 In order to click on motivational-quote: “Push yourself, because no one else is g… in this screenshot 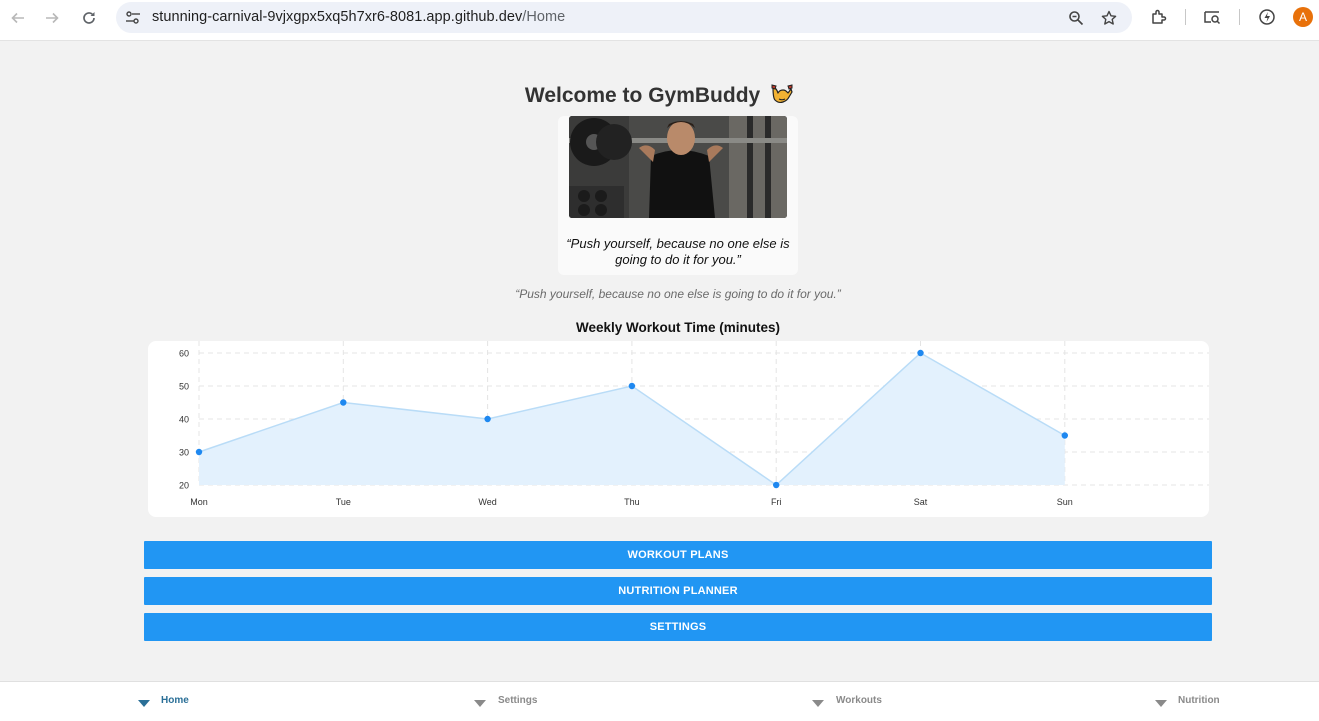, I will do `click(678, 294)`.